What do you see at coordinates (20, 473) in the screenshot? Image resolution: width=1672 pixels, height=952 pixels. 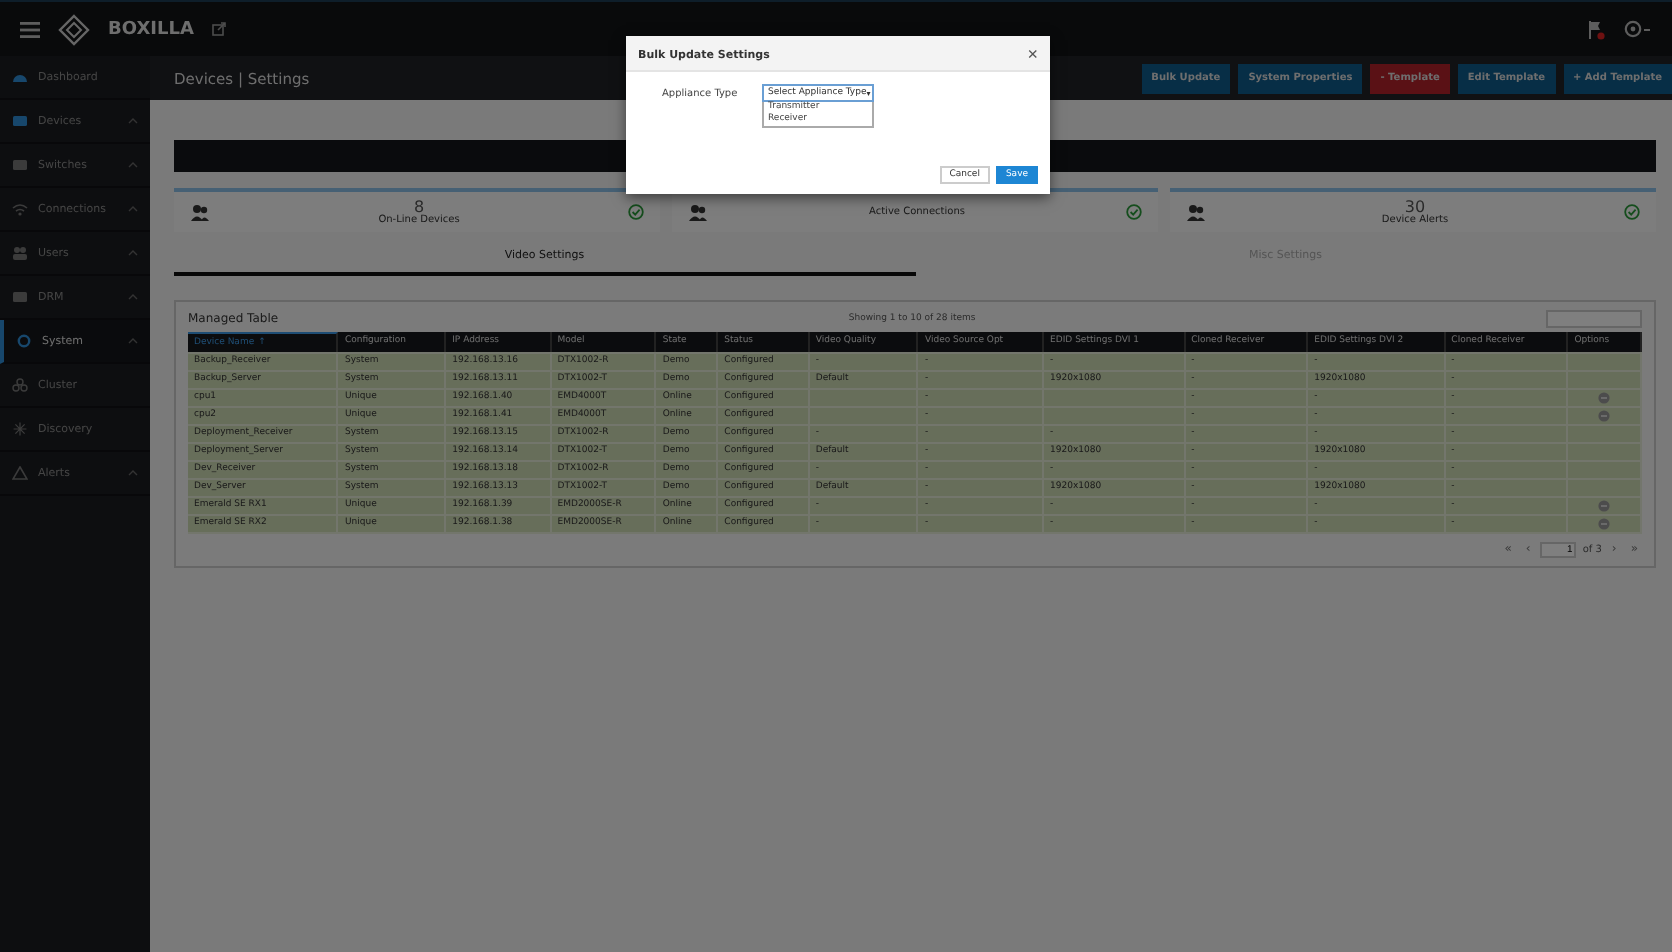 I see `warning-icon` at bounding box center [20, 473].